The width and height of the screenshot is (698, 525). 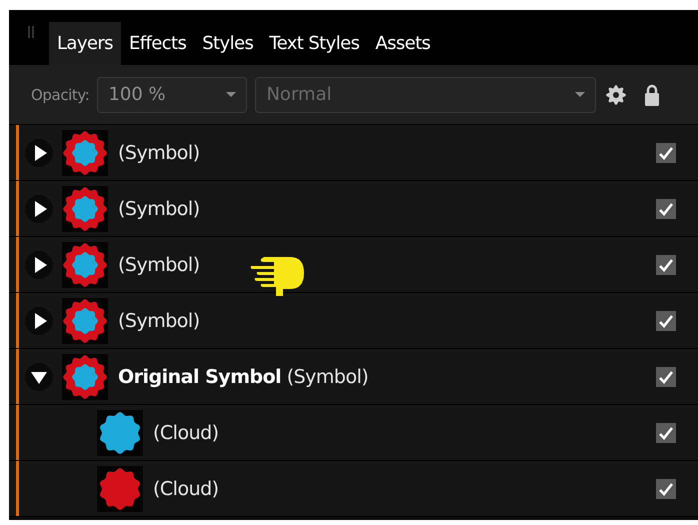 What do you see at coordinates (31, 32) in the screenshot?
I see `grip-handle` at bounding box center [31, 32].